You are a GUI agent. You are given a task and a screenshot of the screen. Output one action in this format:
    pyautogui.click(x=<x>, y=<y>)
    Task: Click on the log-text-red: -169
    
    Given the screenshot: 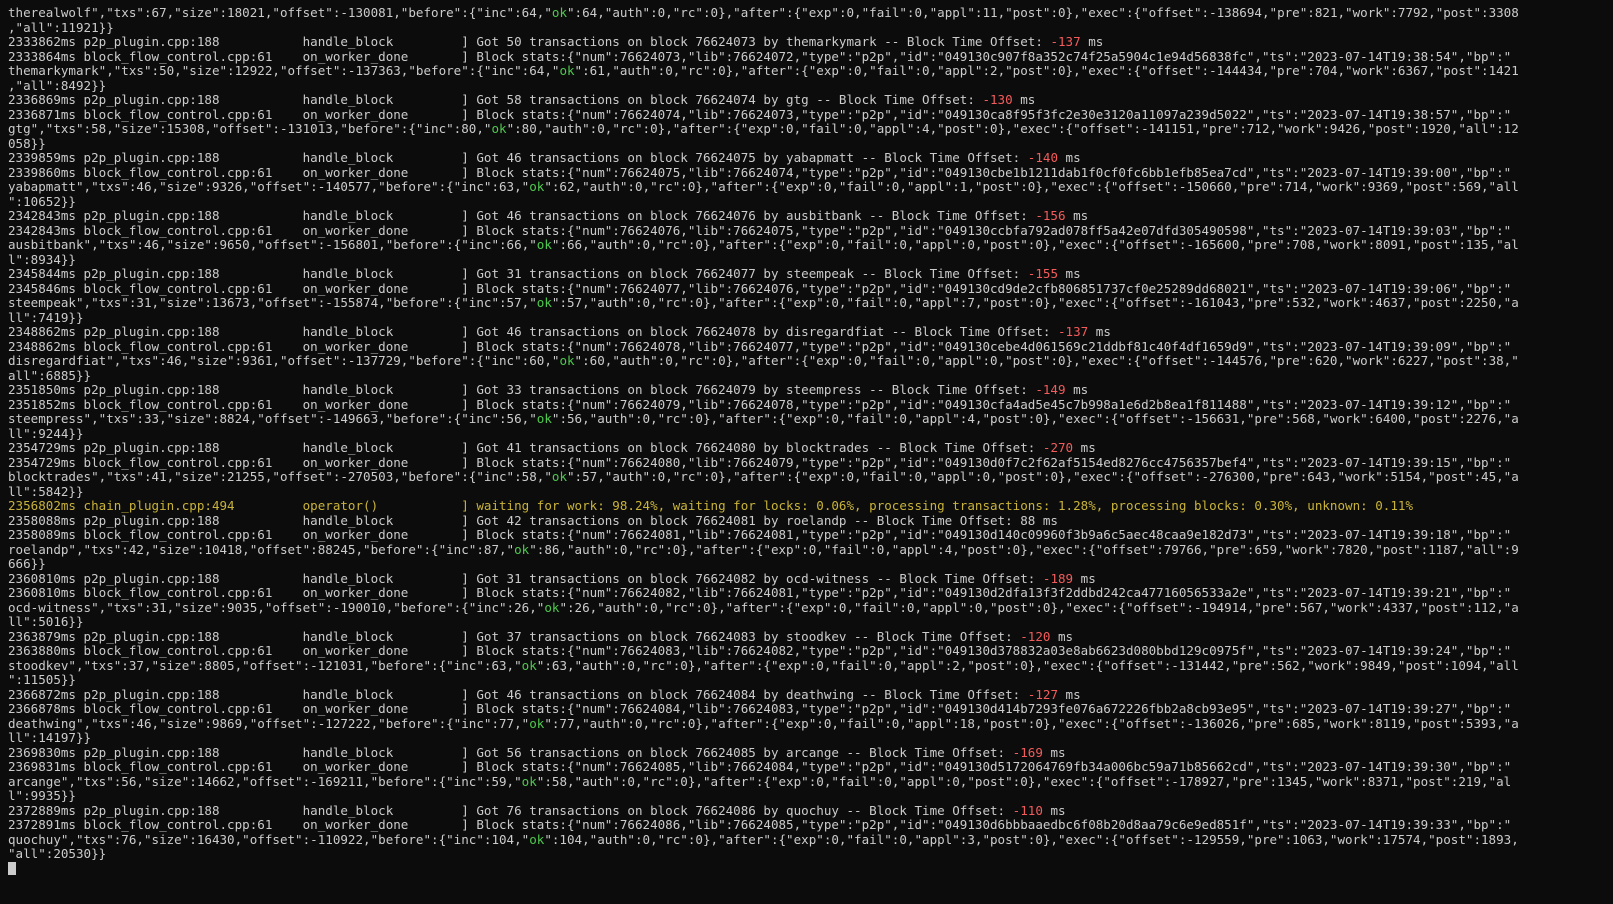 What is the action you would take?
    pyautogui.click(x=1027, y=752)
    